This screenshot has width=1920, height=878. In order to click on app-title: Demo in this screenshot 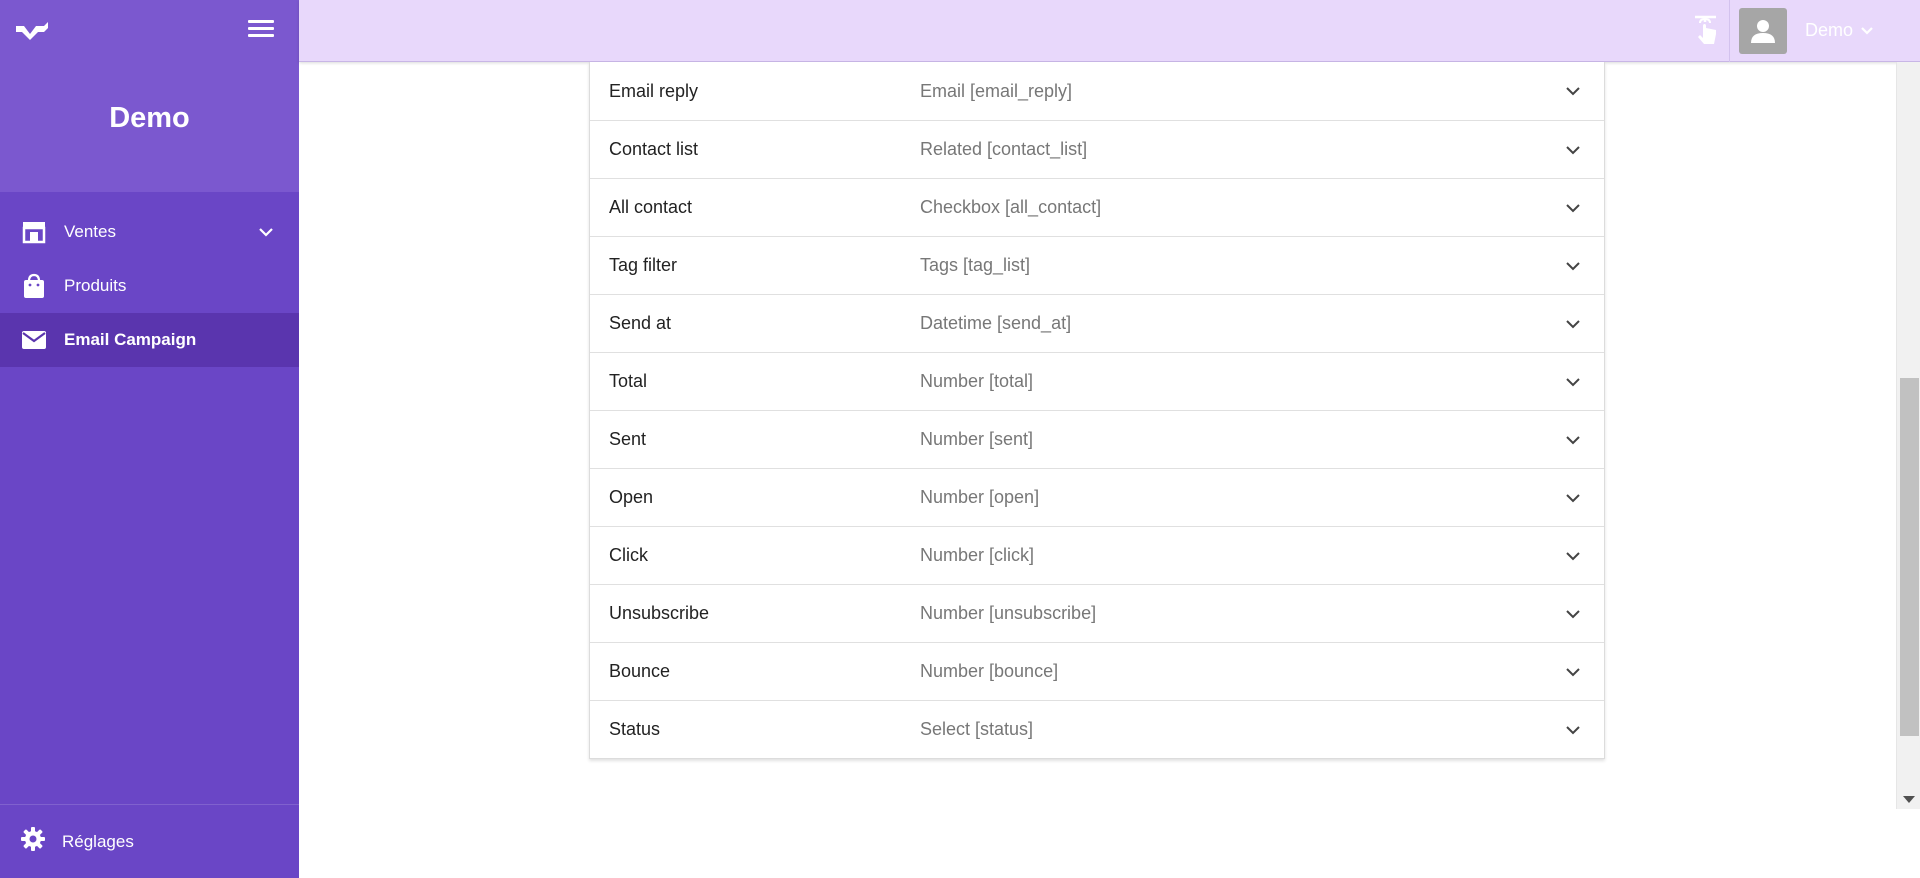, I will do `click(149, 118)`.